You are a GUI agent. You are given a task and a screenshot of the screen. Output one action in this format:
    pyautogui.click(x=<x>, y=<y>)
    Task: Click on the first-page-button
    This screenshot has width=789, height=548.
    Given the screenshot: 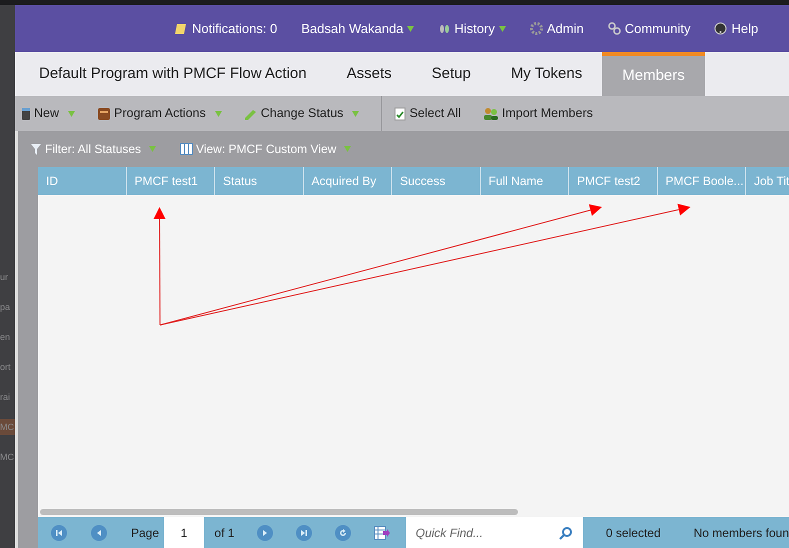 What is the action you would take?
    pyautogui.click(x=59, y=532)
    